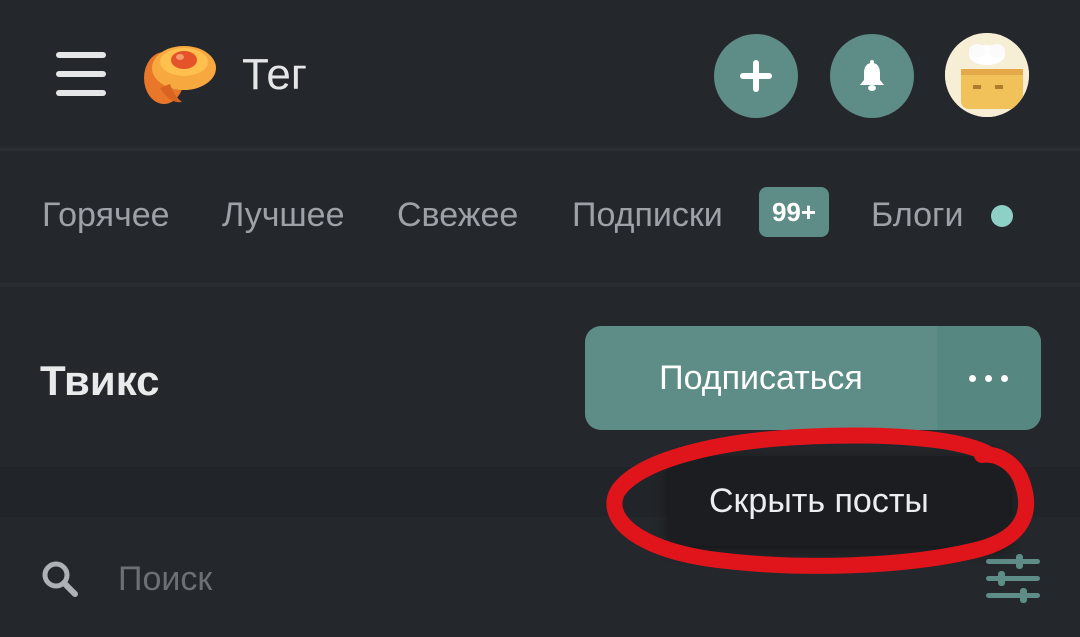  What do you see at coordinates (1002, 216) in the screenshot?
I see `blogs-new-indicator` at bounding box center [1002, 216].